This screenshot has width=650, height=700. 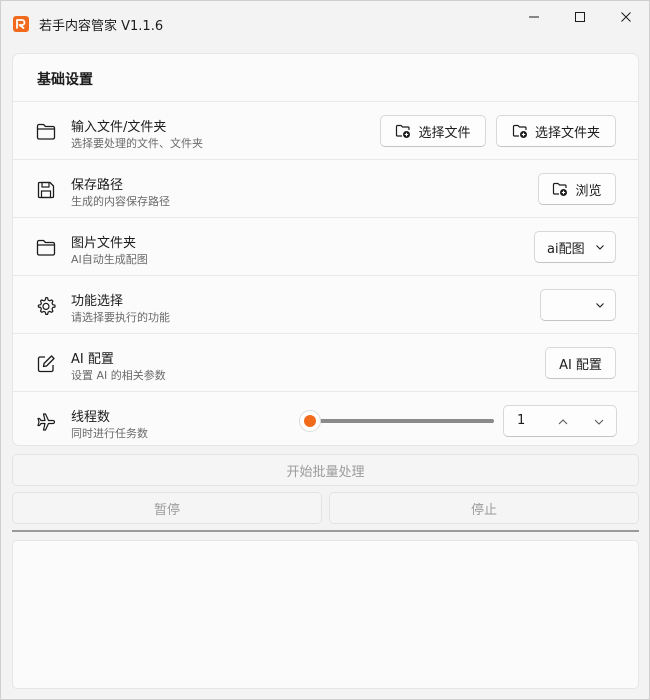 I want to click on thread-spinbox: 1, so click(x=560, y=421).